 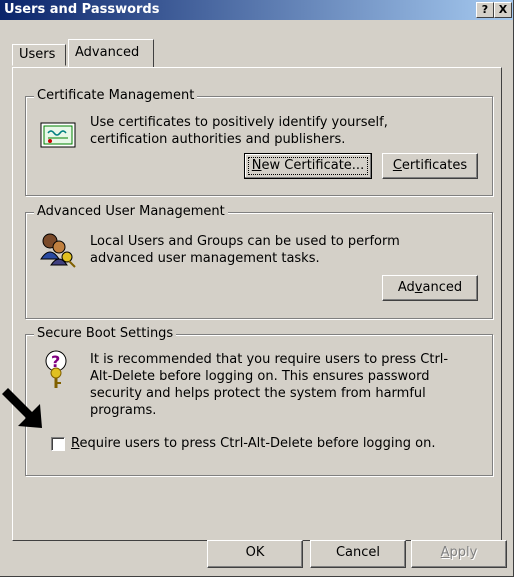 What do you see at coordinates (445, 552) in the screenshot?
I see `apply-accel: A` at bounding box center [445, 552].